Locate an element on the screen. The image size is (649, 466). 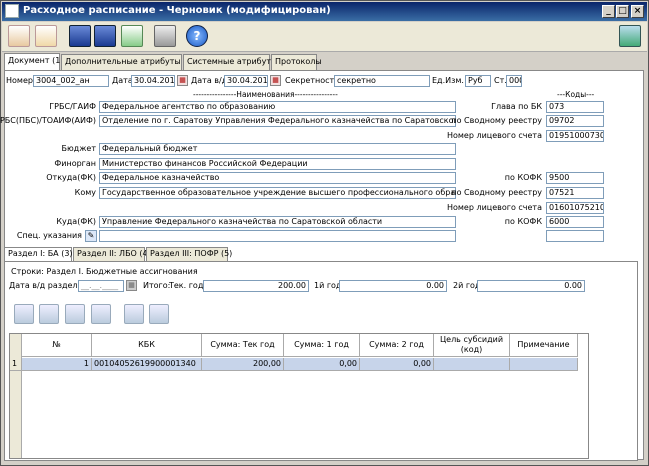
finorg-label: Финорган is located at coordinates (75, 163).